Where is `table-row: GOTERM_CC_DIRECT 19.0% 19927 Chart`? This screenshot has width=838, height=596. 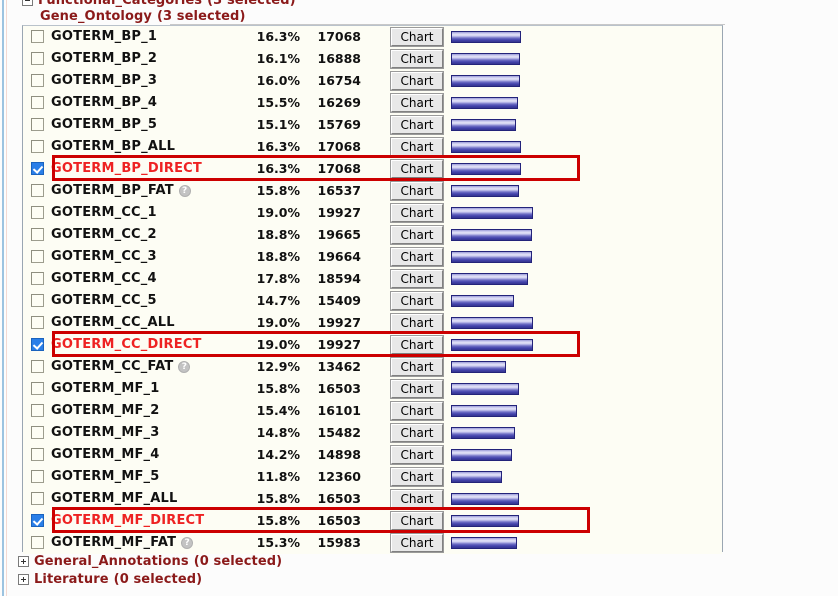
table-row: GOTERM_CC_DIRECT 19.0% 19927 Chart is located at coordinates (372, 345).